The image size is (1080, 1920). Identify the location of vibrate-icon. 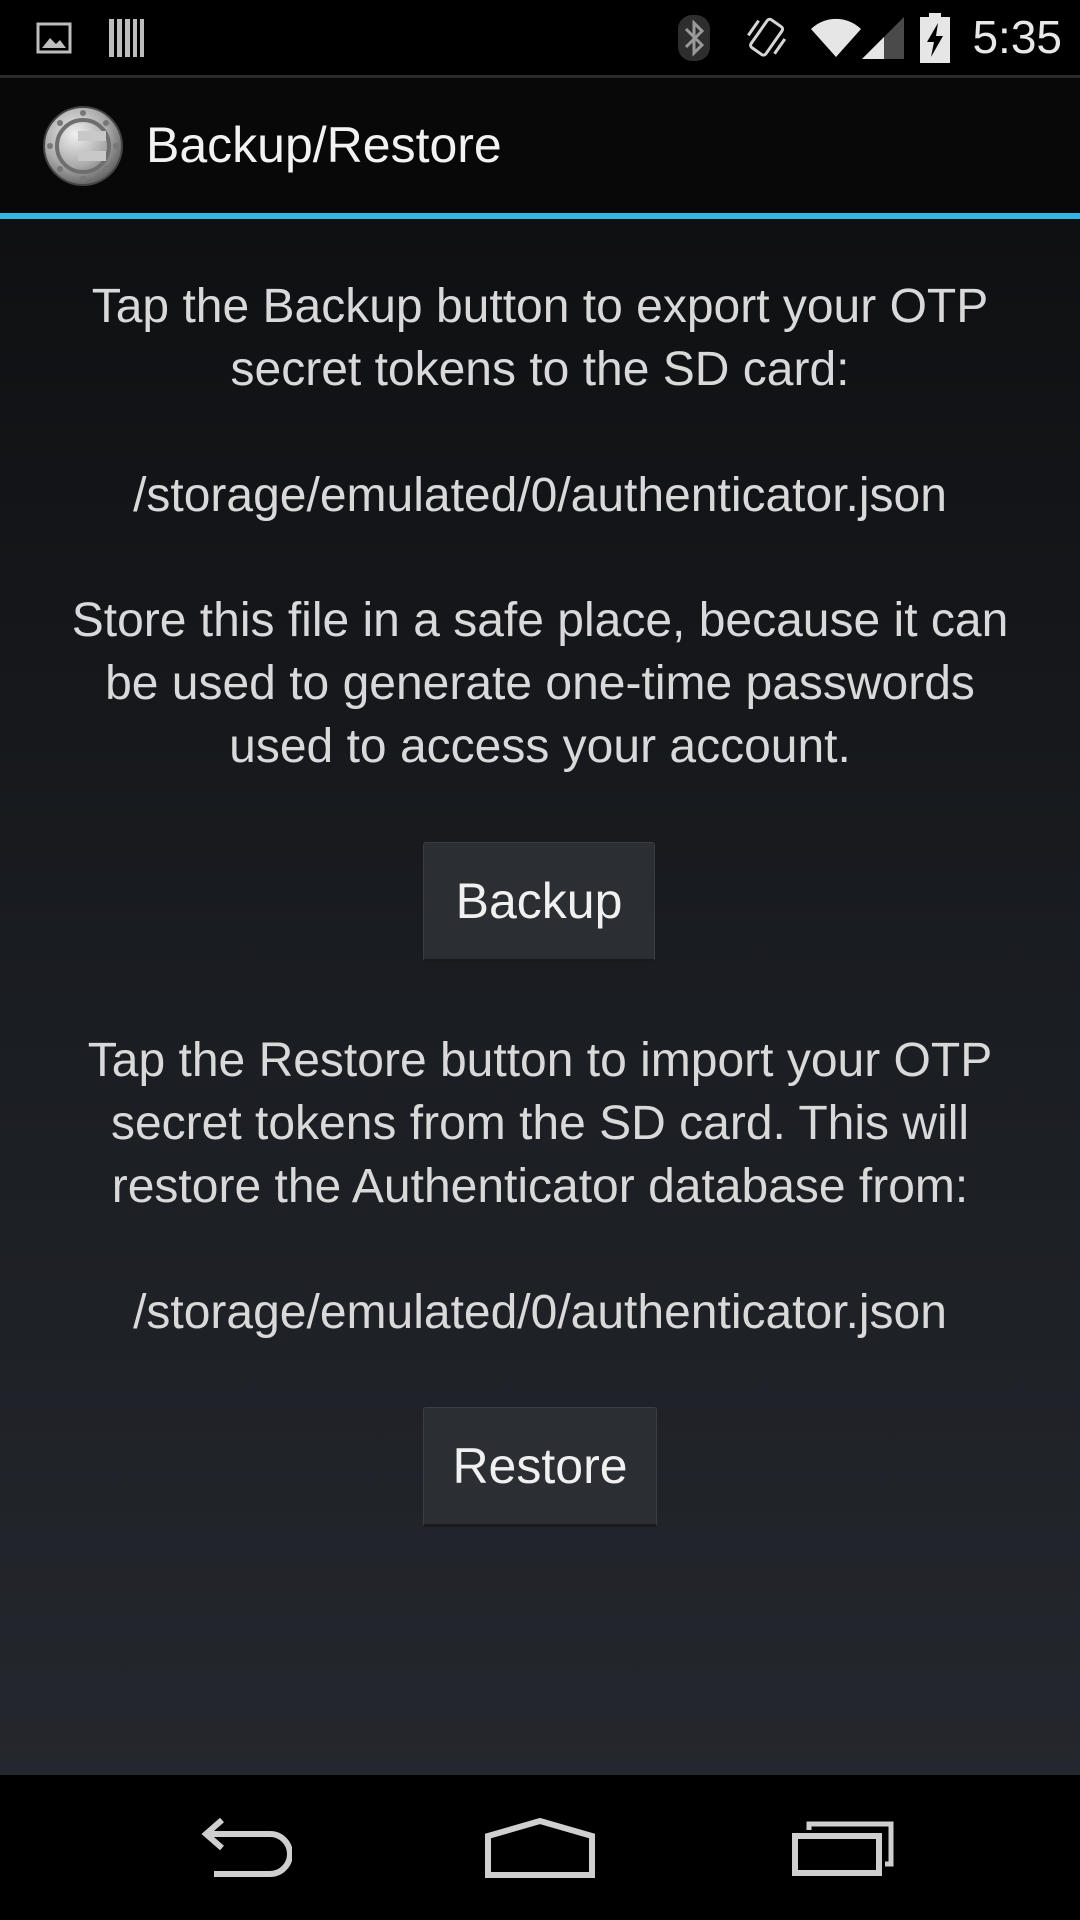
(766, 37).